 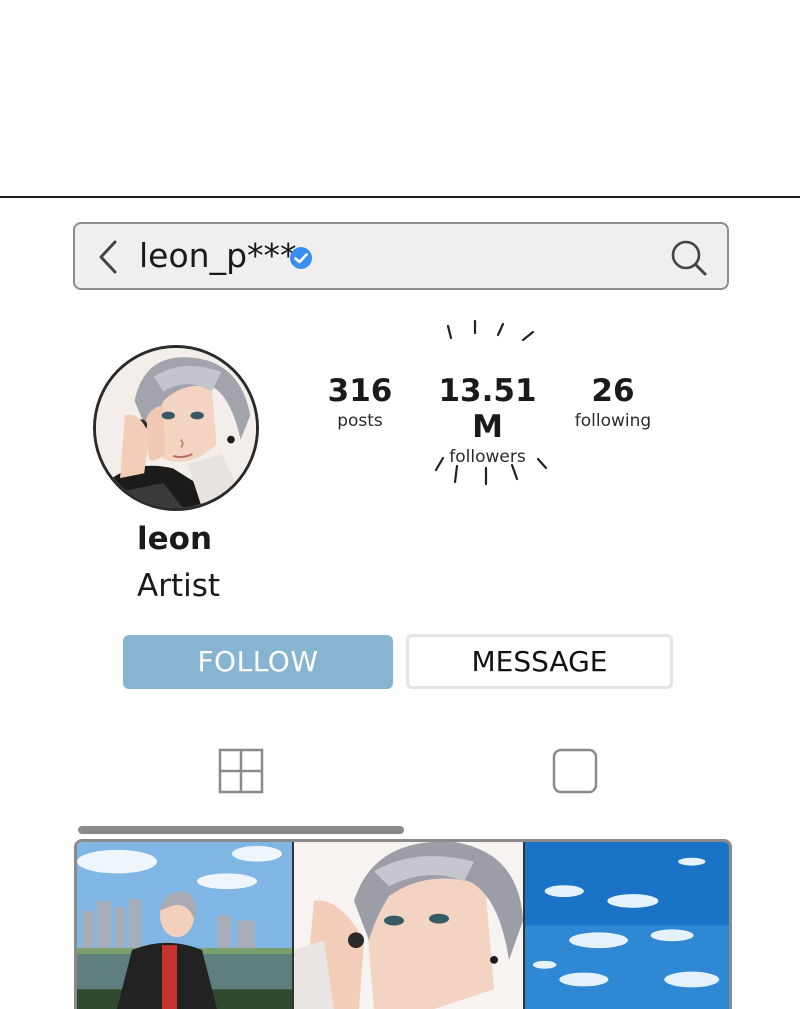 What do you see at coordinates (401, 256) in the screenshot?
I see `search-bar: leon_p***` at bounding box center [401, 256].